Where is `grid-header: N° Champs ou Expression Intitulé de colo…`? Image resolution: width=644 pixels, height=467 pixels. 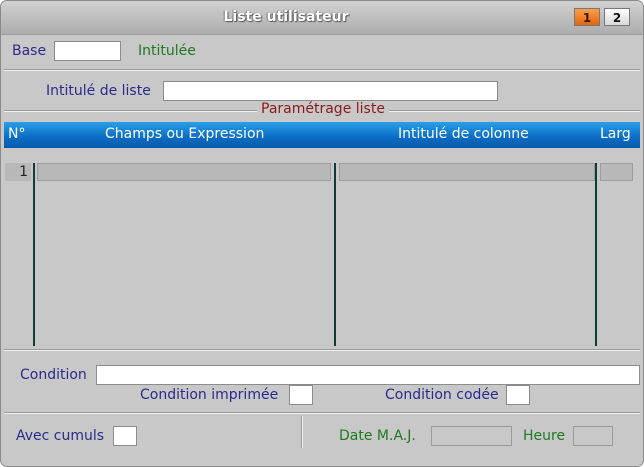
grid-header: N° Champs ou Expression Intitulé de colo… is located at coordinates (322, 135).